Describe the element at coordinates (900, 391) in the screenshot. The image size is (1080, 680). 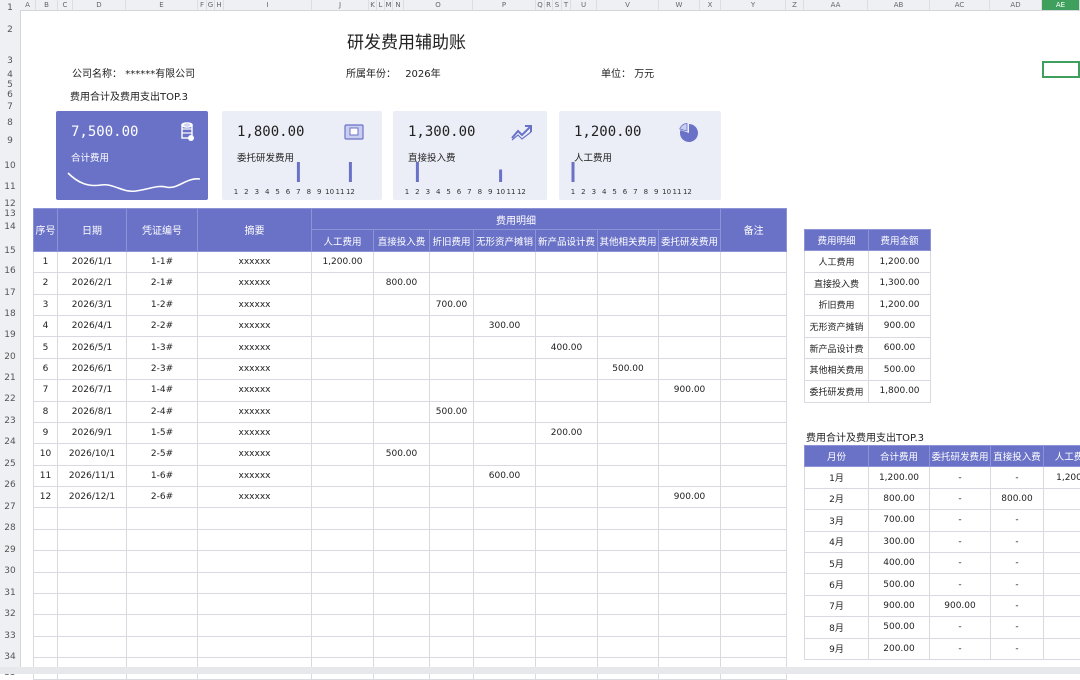
I see `cell-expense-amount: 1,800.00` at that location.